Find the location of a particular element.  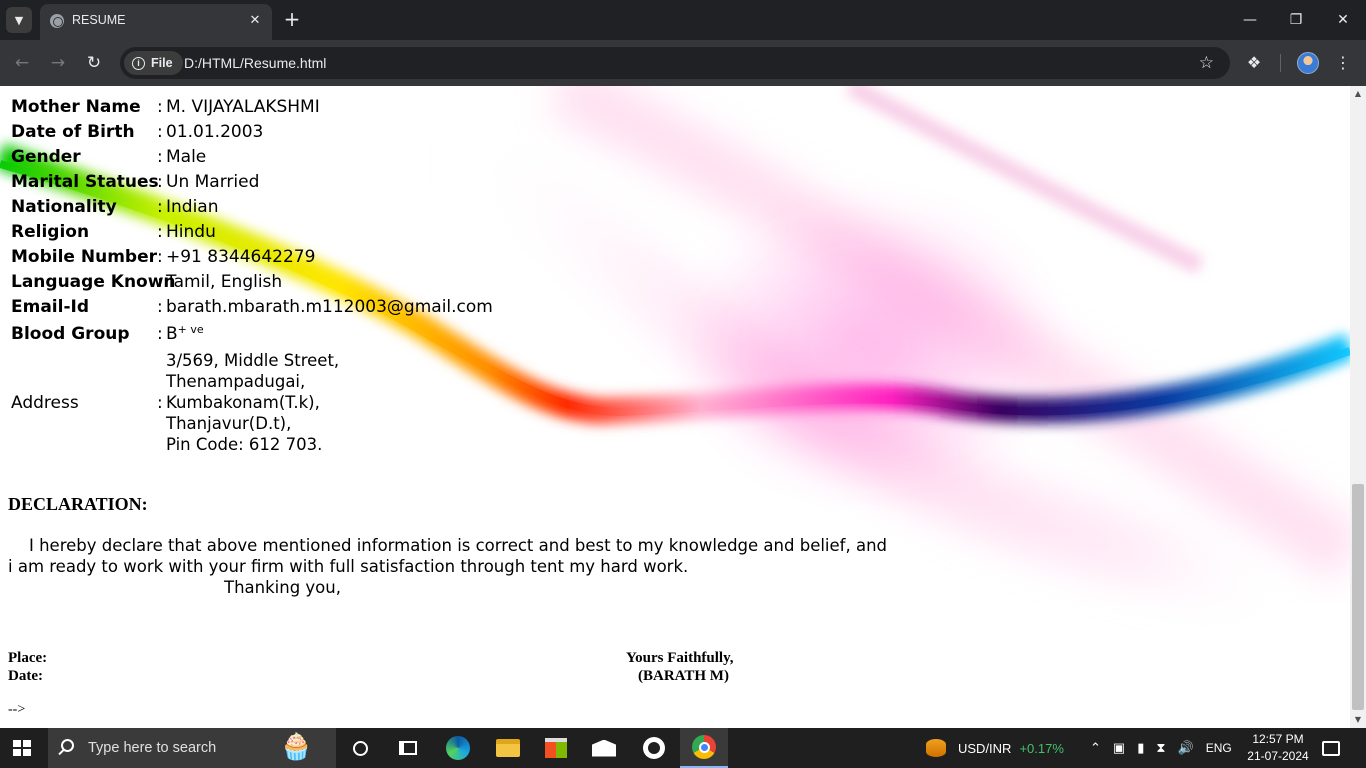

stock-widget: USD/INR +0.17% is located at coordinates (995, 748).